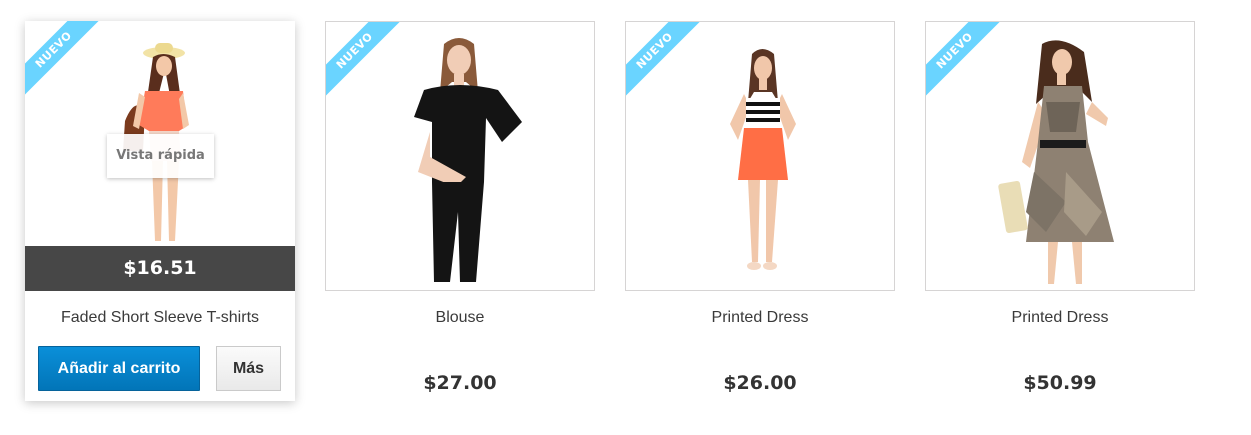 This screenshot has height=435, width=1251. What do you see at coordinates (1060, 383) in the screenshot?
I see `product-price: $50.99` at bounding box center [1060, 383].